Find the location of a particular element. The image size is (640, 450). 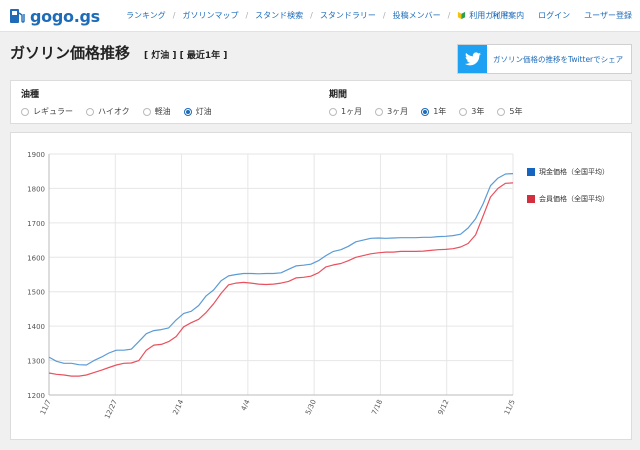

period-option: 5年 is located at coordinates (509, 111).